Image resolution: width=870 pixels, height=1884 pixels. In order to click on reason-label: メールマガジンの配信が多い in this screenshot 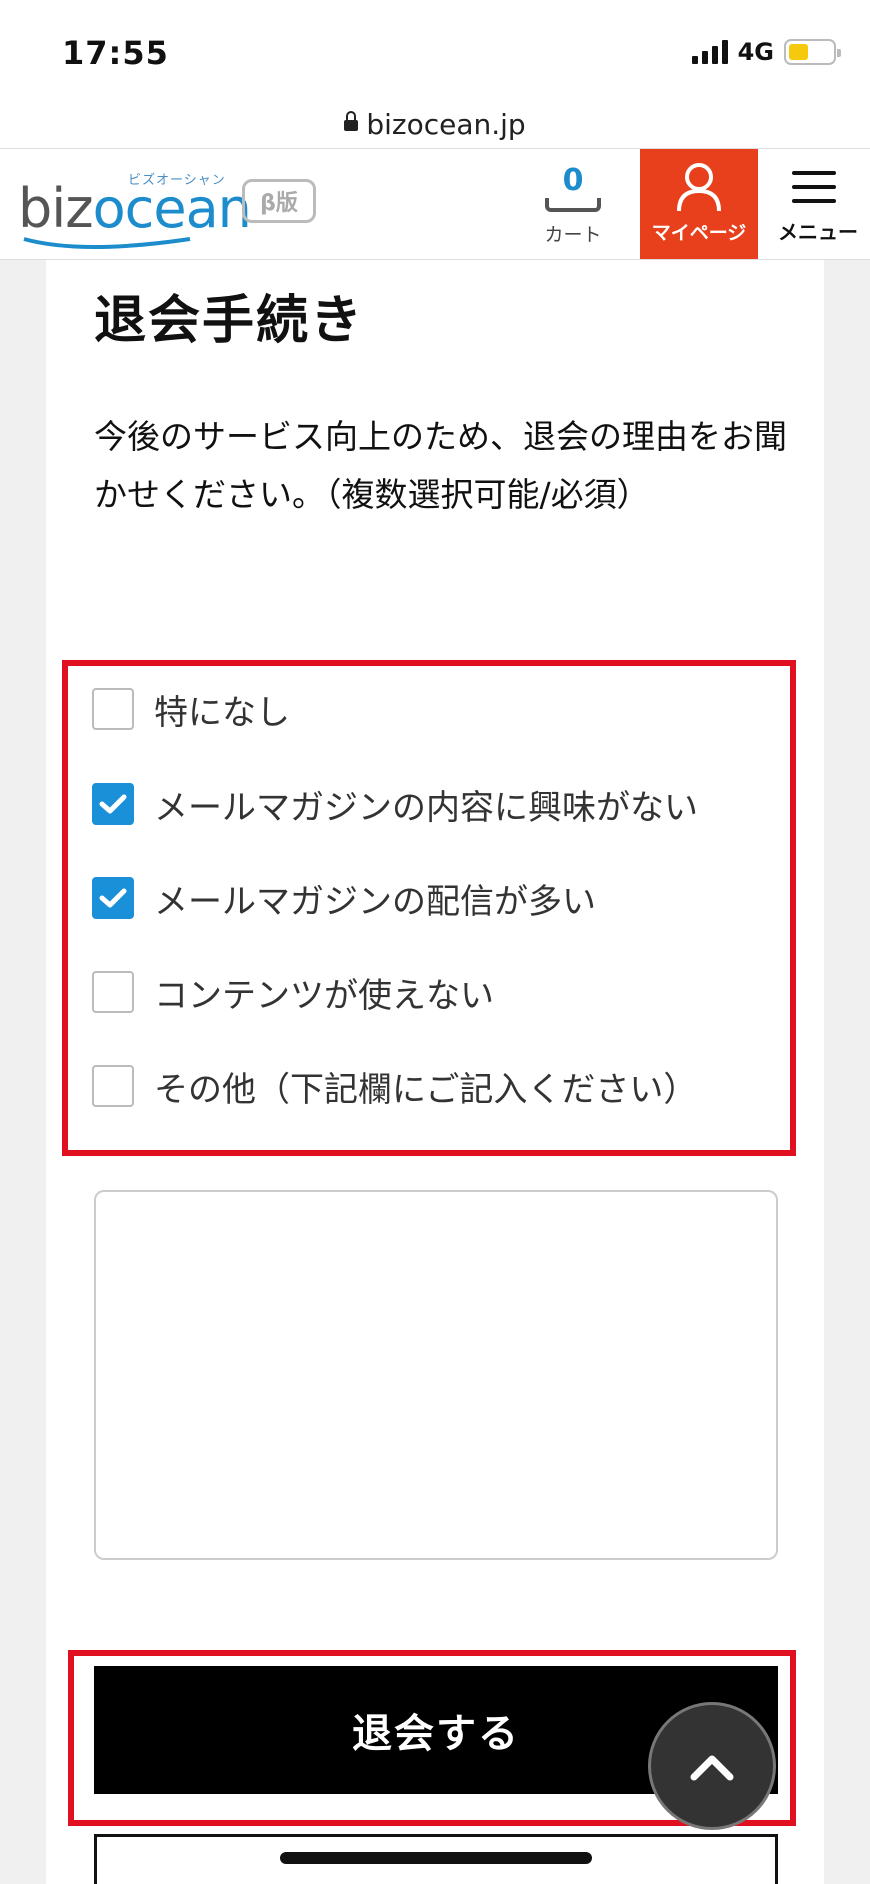, I will do `click(375, 901)`.